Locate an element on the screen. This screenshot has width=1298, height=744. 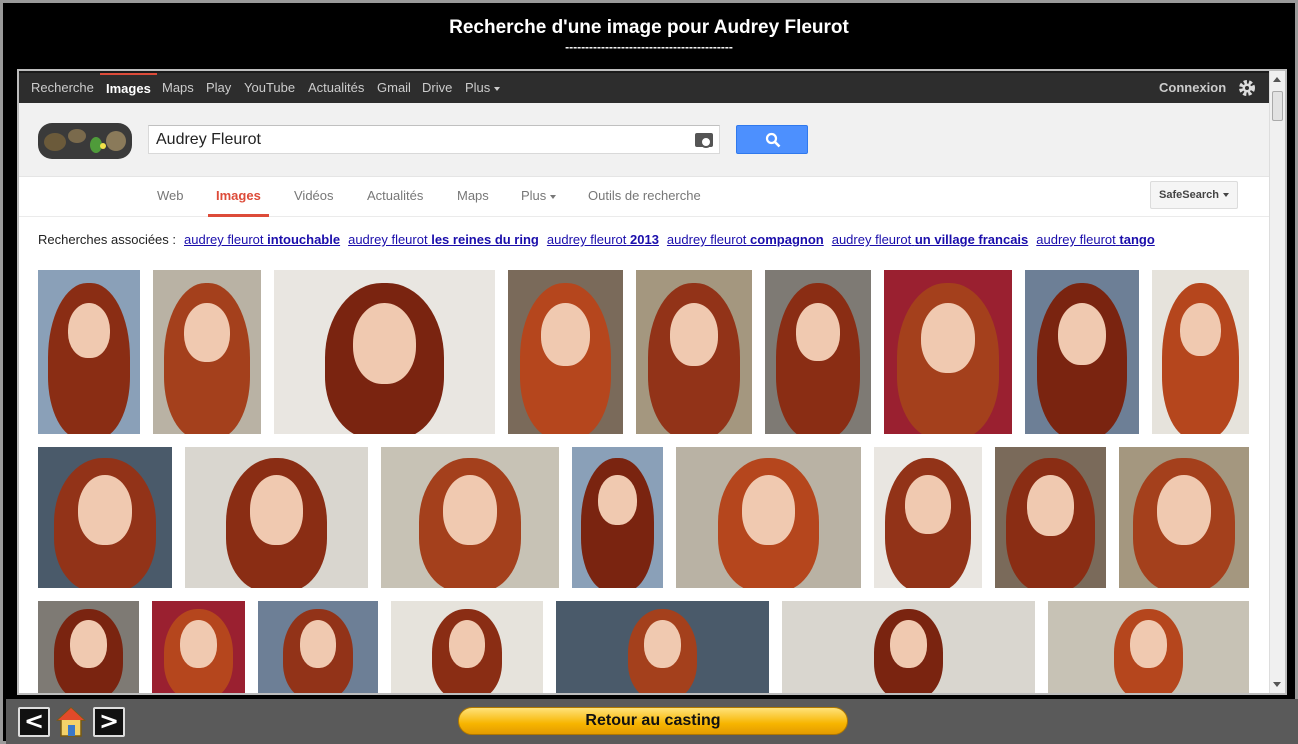
tab-web: Web is located at coordinates (170, 197).